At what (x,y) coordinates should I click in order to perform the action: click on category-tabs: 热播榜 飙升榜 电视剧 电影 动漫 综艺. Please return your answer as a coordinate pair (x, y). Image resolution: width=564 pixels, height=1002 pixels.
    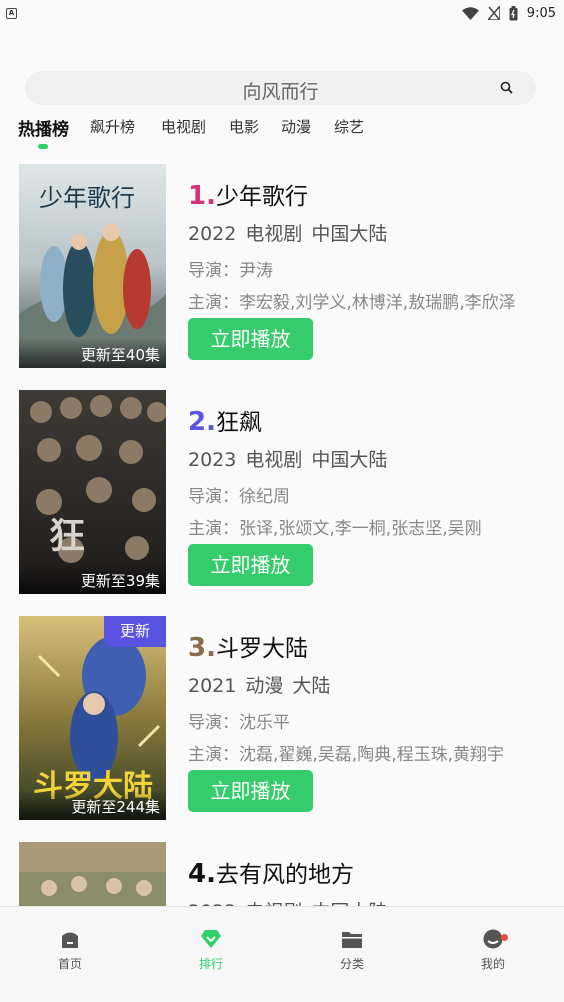
    Looking at the image, I should click on (282, 134).